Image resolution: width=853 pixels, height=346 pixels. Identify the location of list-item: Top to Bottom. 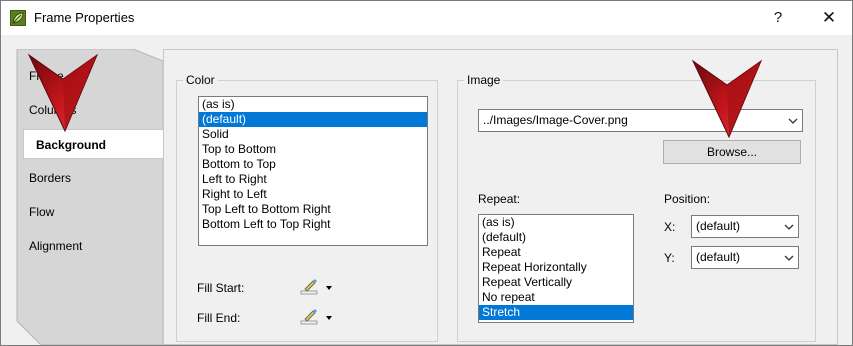
(313, 149).